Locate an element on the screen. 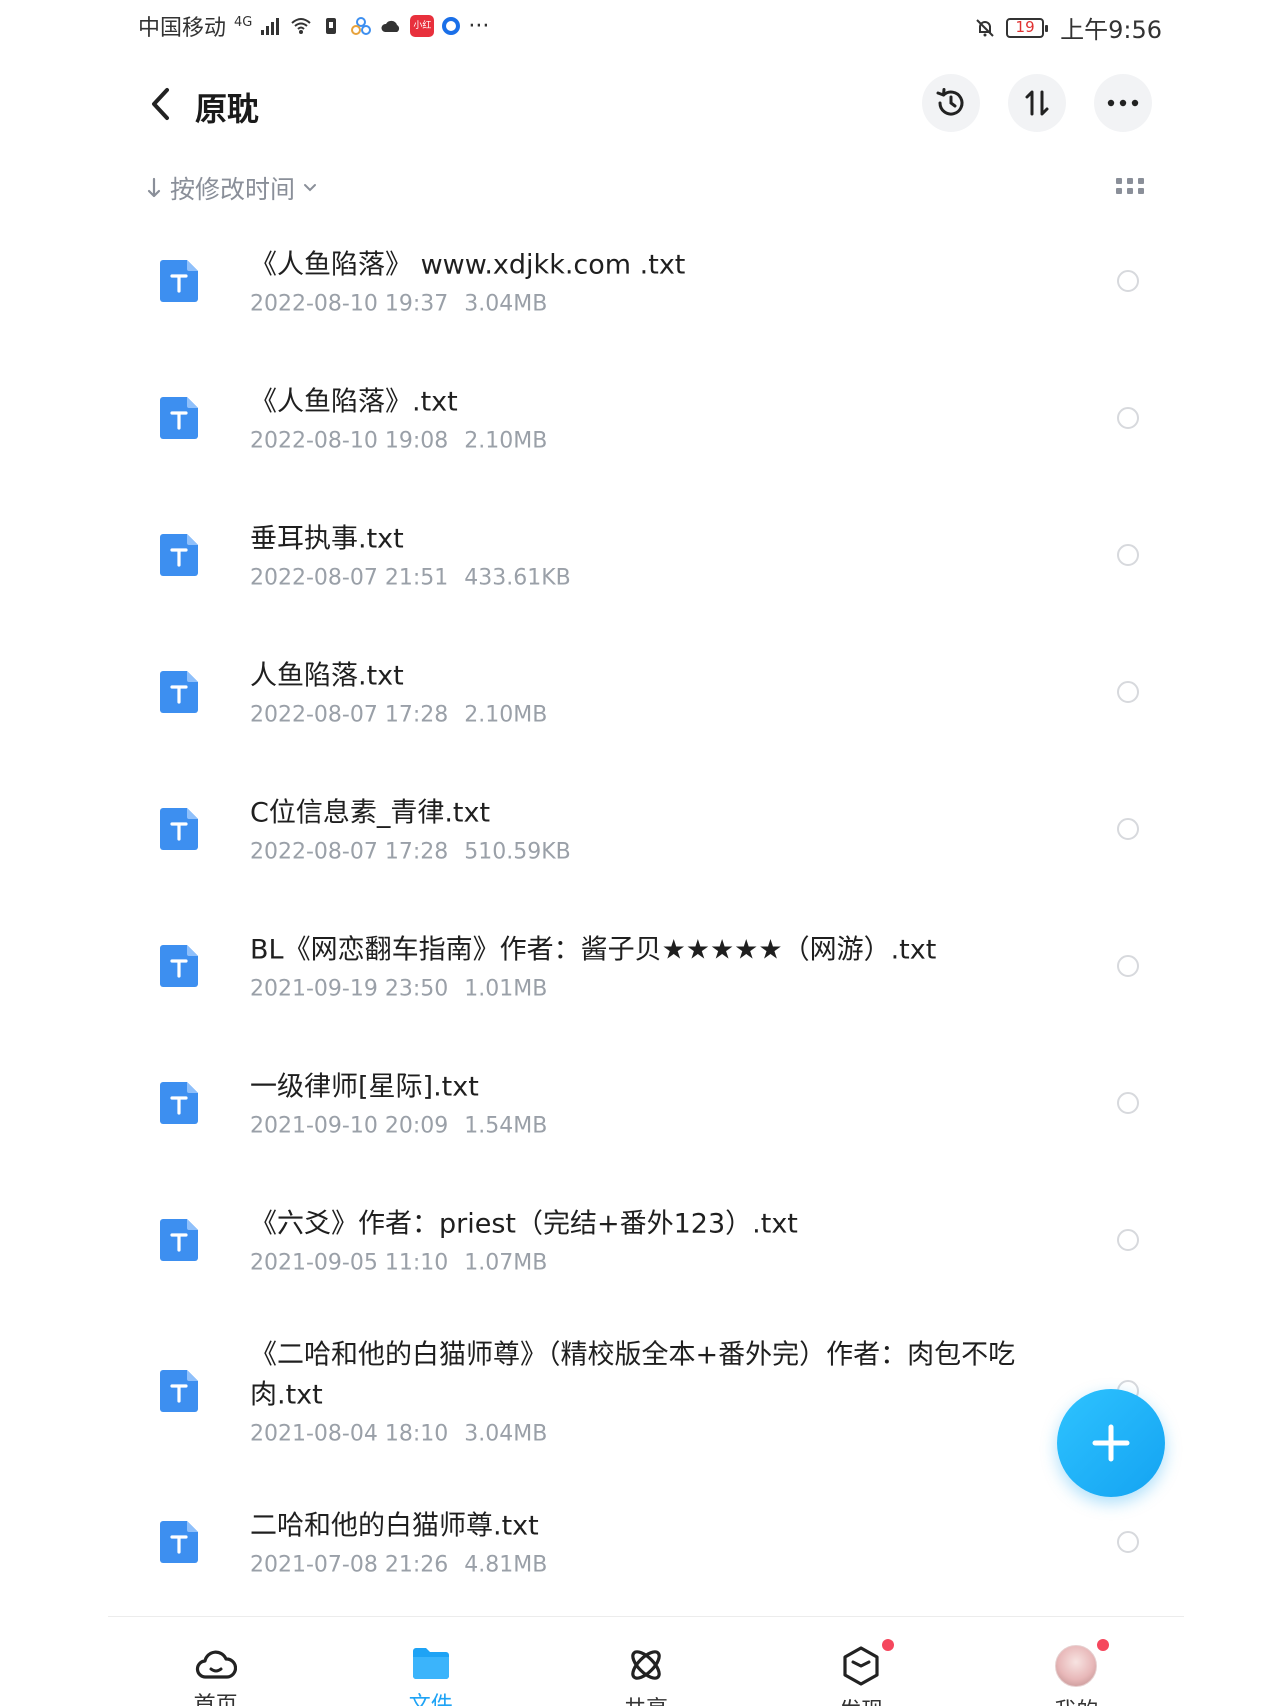  sort-arrows-icon is located at coordinates (1037, 103).